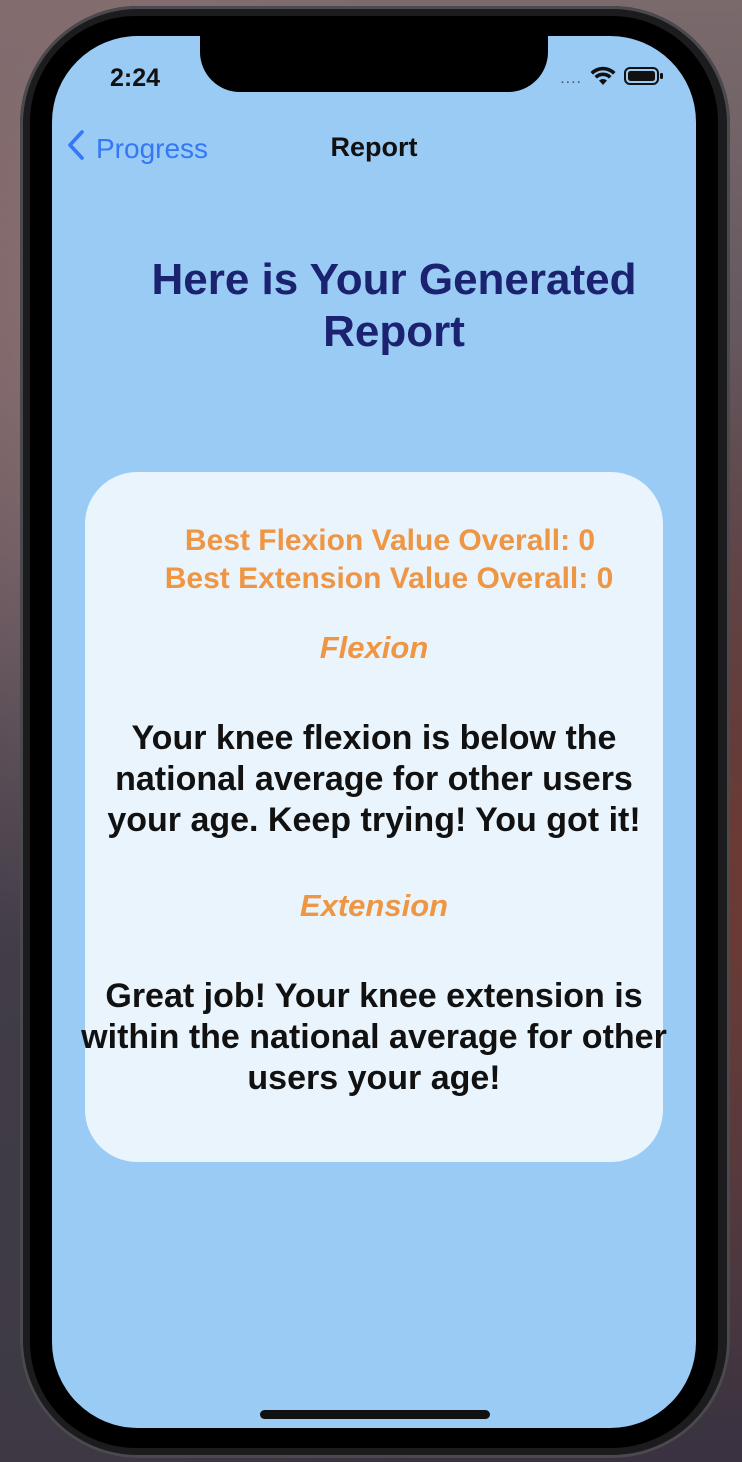  What do you see at coordinates (644, 78) in the screenshot?
I see `battery-icon` at bounding box center [644, 78].